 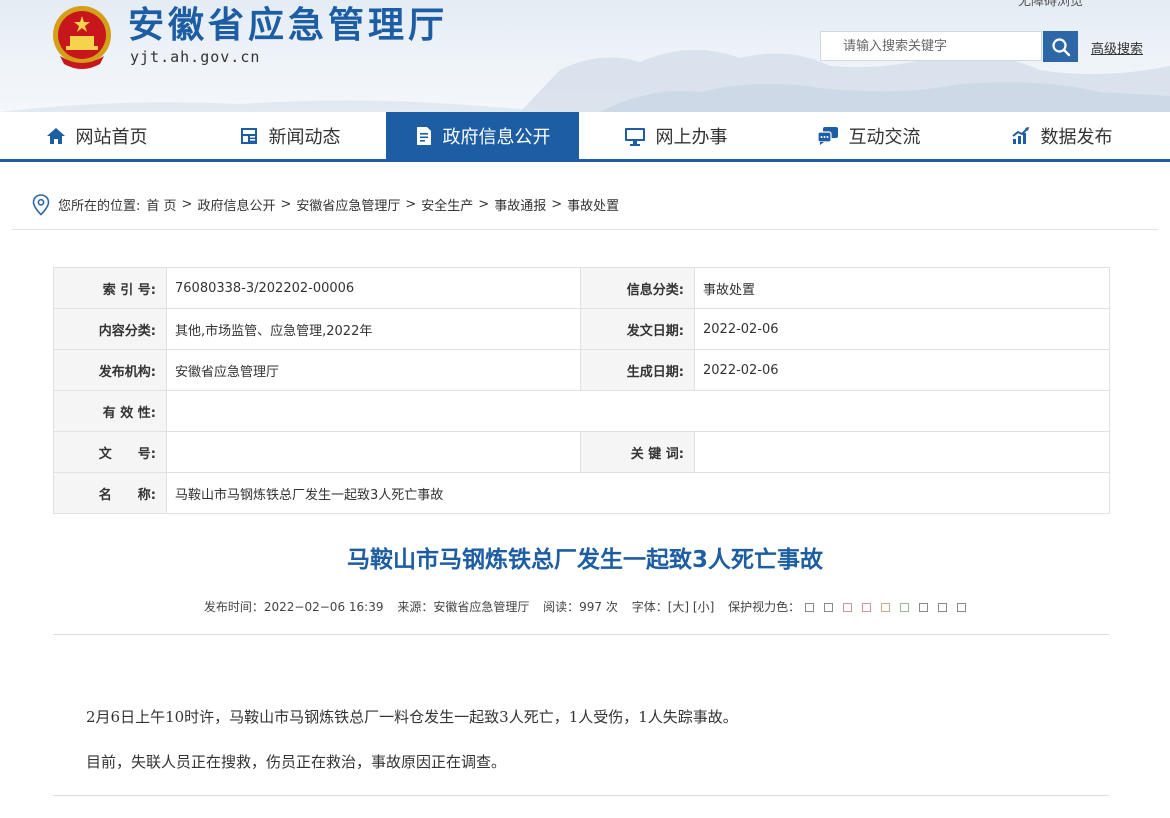 What do you see at coordinates (902, 370) in the screenshot?
I see `gen-date-value: 2022-02-06` at bounding box center [902, 370].